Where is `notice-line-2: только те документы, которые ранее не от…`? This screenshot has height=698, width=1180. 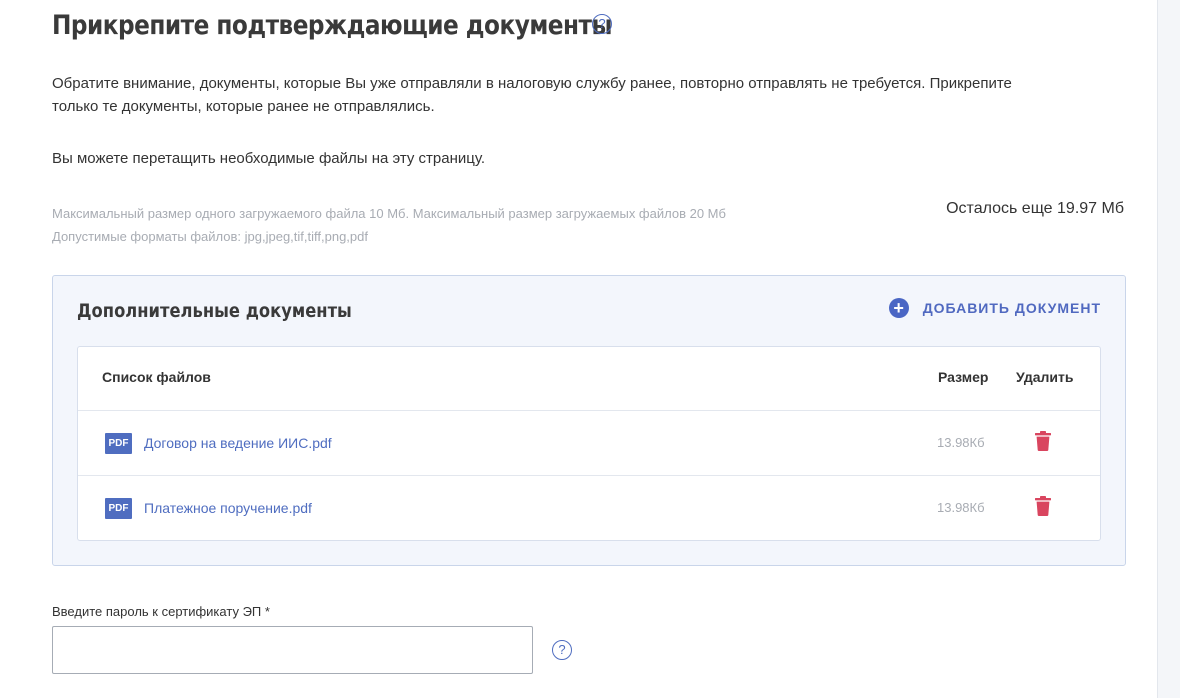
notice-line-2: только те документы, которые ранее не от… is located at coordinates (243, 106).